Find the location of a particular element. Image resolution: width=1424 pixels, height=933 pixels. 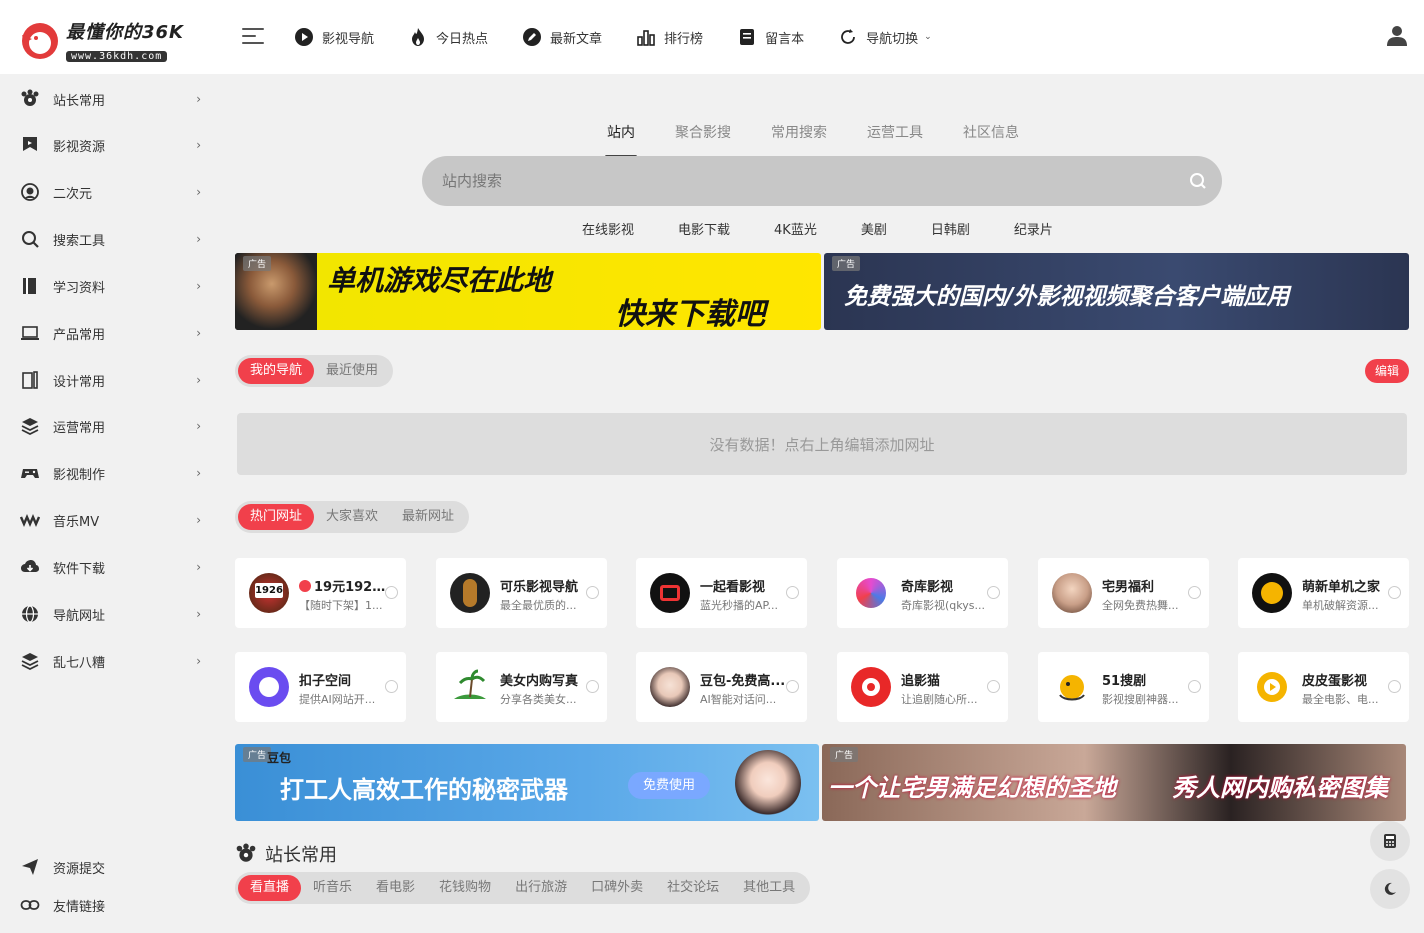

user-icon is located at coordinates (1397, 36).